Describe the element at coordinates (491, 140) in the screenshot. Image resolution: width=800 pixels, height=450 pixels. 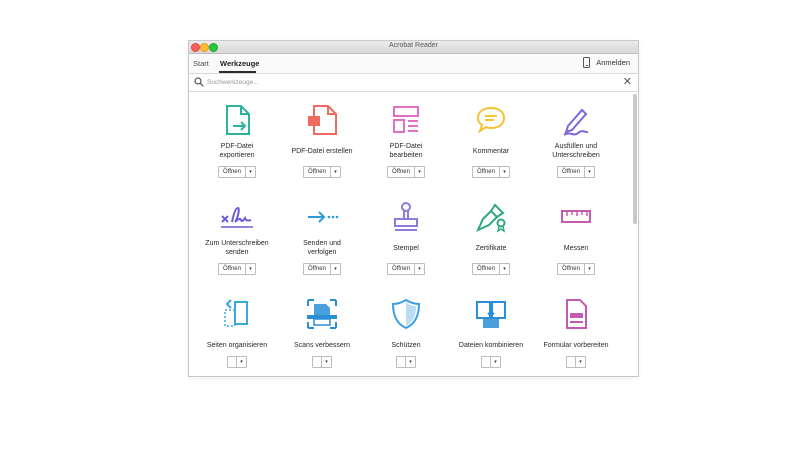
I see `tool-card: Kommentar Öffnen ▾` at that location.